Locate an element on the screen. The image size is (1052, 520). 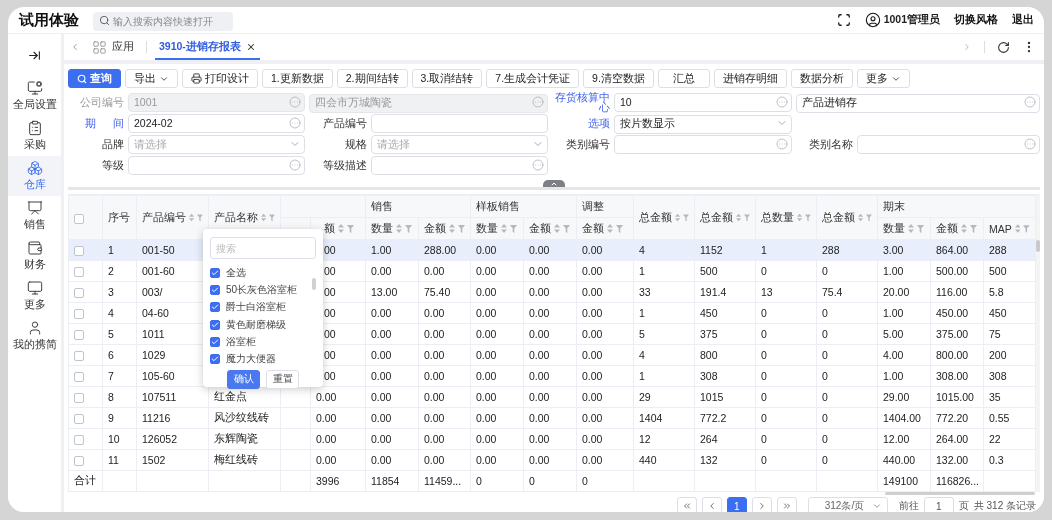
sidebar-item: 更多 is located at coordinates (34, 296).